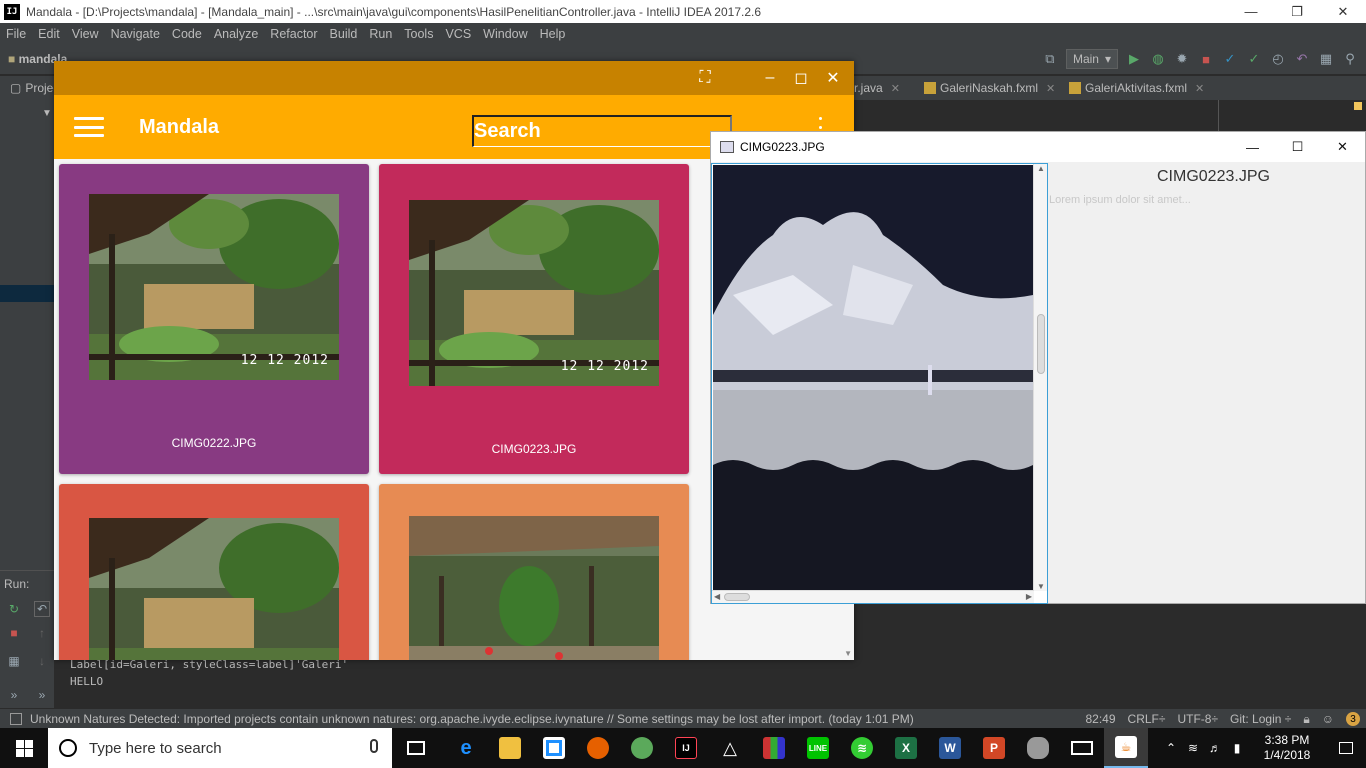 The width and height of the screenshot is (1366, 768). I want to click on taskbar-app-excel: X, so click(906, 748).